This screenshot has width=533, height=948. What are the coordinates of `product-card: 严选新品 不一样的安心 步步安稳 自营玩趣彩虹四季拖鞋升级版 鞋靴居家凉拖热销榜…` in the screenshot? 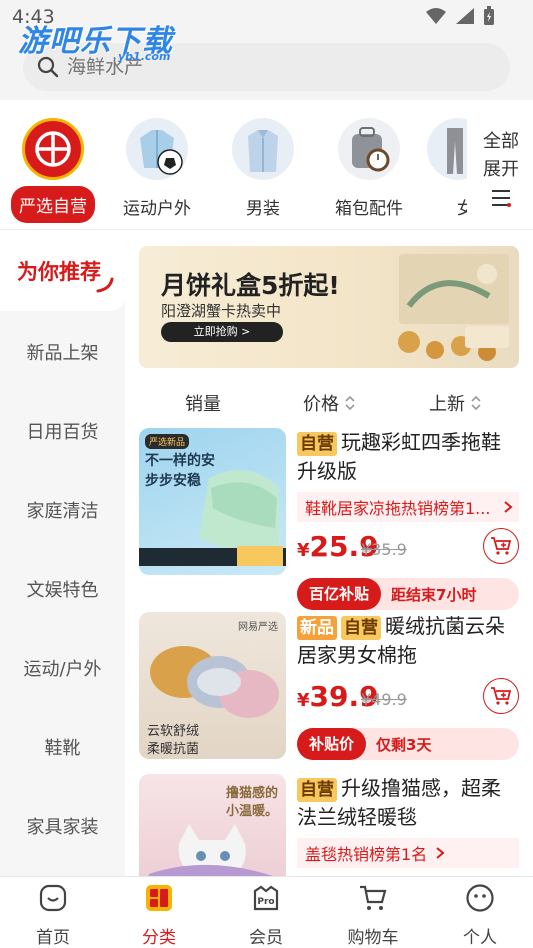 It's located at (329, 519).